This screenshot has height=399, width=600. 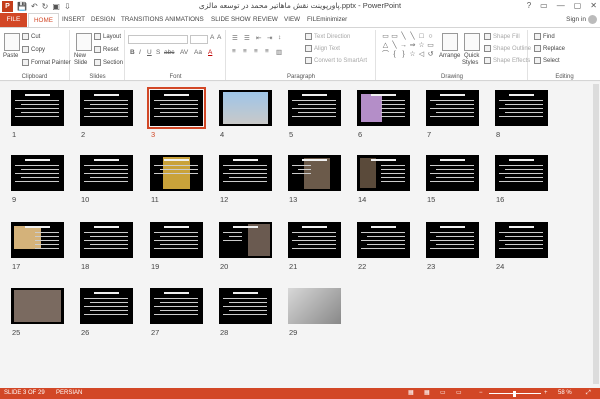 What do you see at coordinates (142, 20) in the screenshot?
I see `tab-transitions: TRANSITIONS` at bounding box center [142, 20].